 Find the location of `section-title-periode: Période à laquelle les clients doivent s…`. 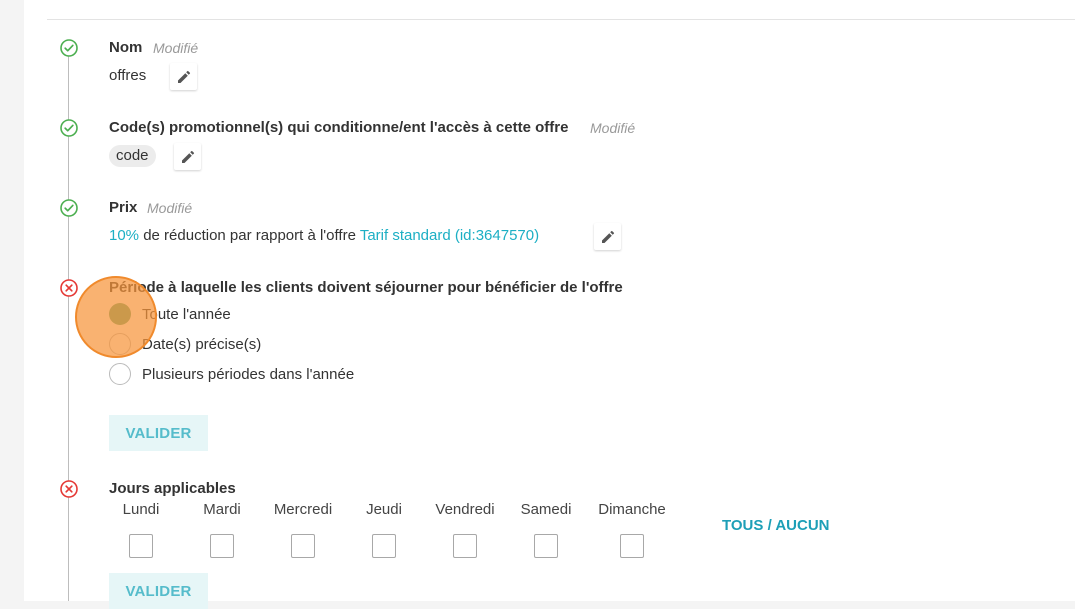

section-title-periode: Période à laquelle les clients doivent s… is located at coordinates (366, 287).